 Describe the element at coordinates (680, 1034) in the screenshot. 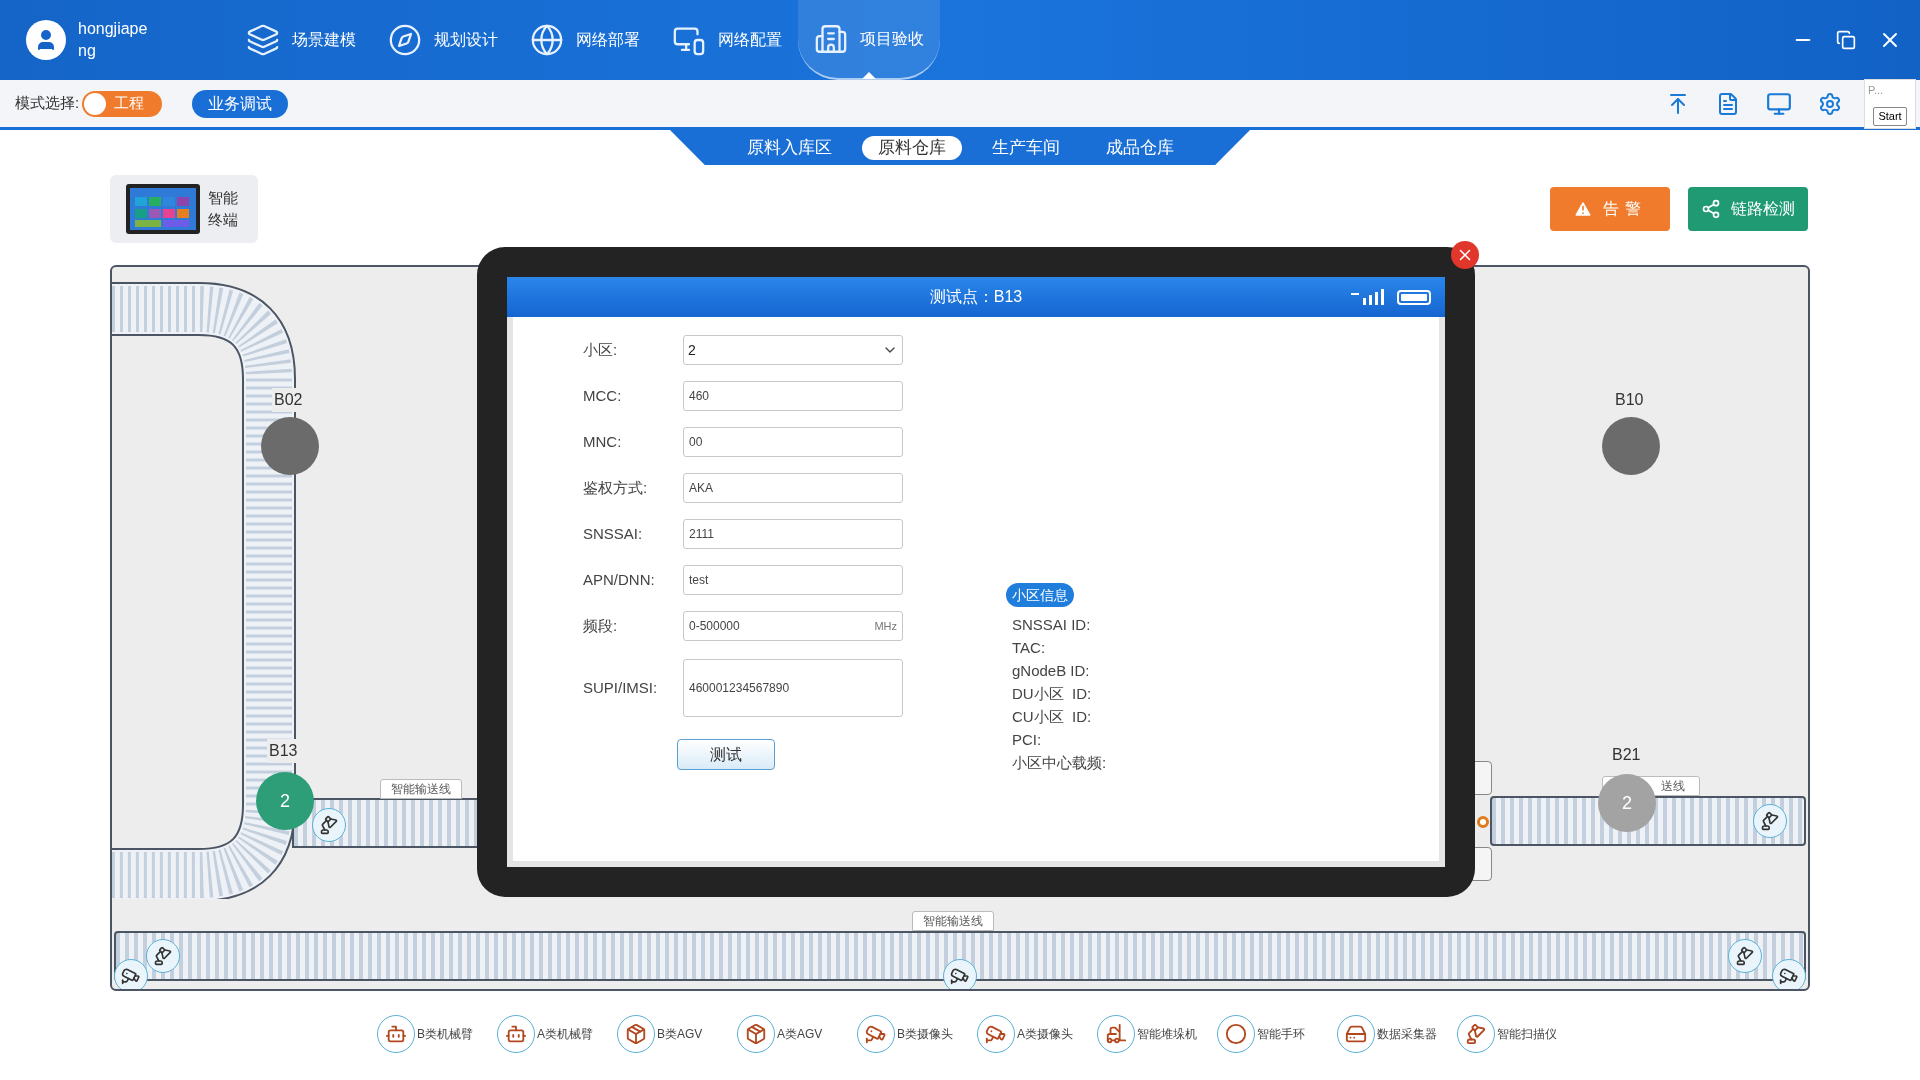

I see `legend-label: B类AGV` at that location.